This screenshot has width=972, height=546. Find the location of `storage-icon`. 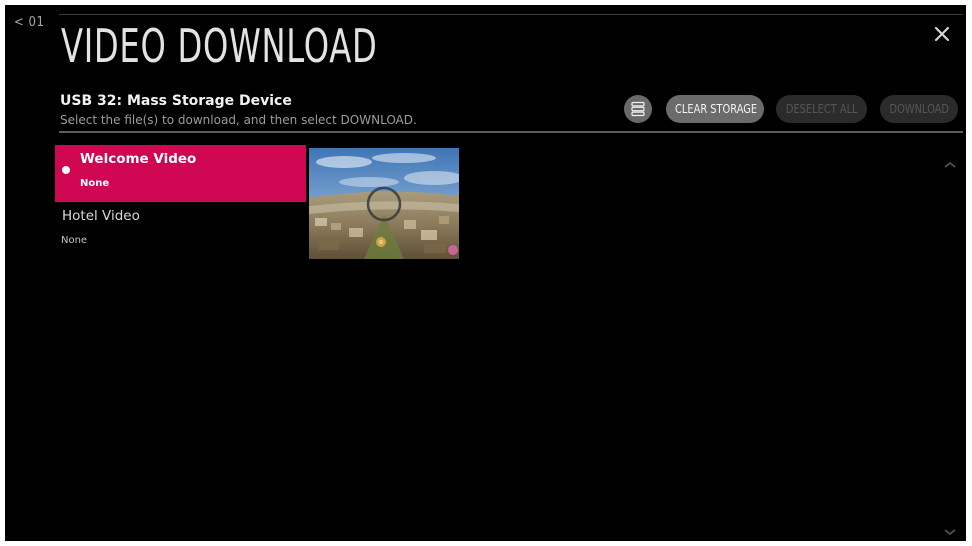

storage-icon is located at coordinates (638, 109).